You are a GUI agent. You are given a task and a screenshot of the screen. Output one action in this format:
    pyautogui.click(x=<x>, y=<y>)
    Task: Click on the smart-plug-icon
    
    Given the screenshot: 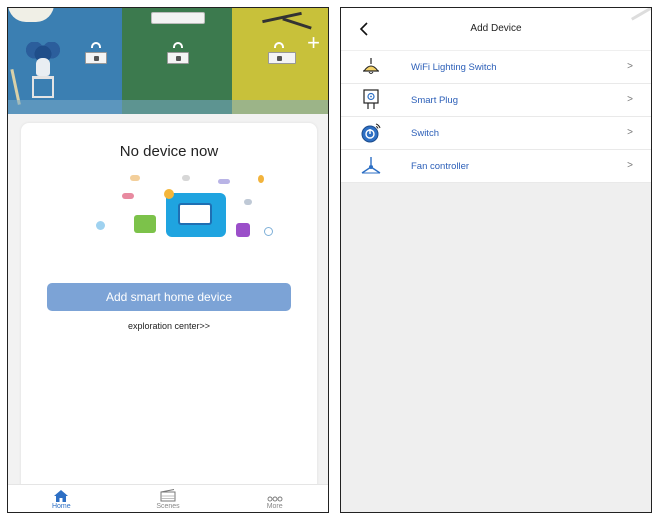 What is the action you would take?
    pyautogui.click(x=371, y=99)
    